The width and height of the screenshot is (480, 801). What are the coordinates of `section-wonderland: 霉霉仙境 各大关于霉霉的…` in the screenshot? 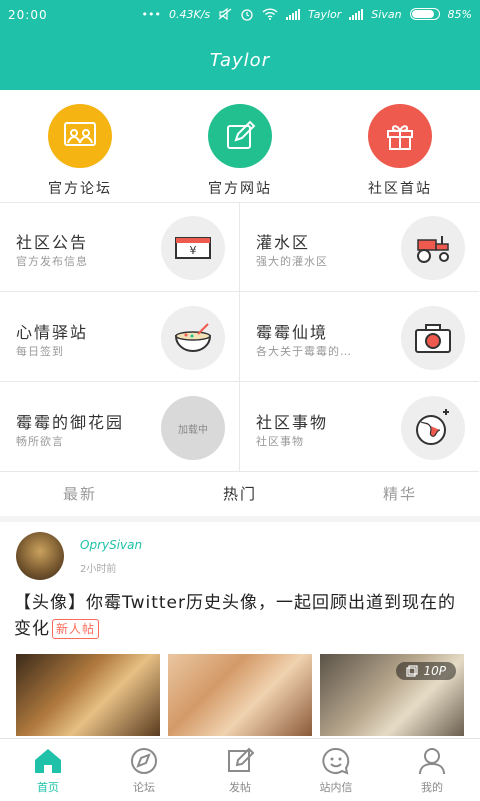 It's located at (359, 337).